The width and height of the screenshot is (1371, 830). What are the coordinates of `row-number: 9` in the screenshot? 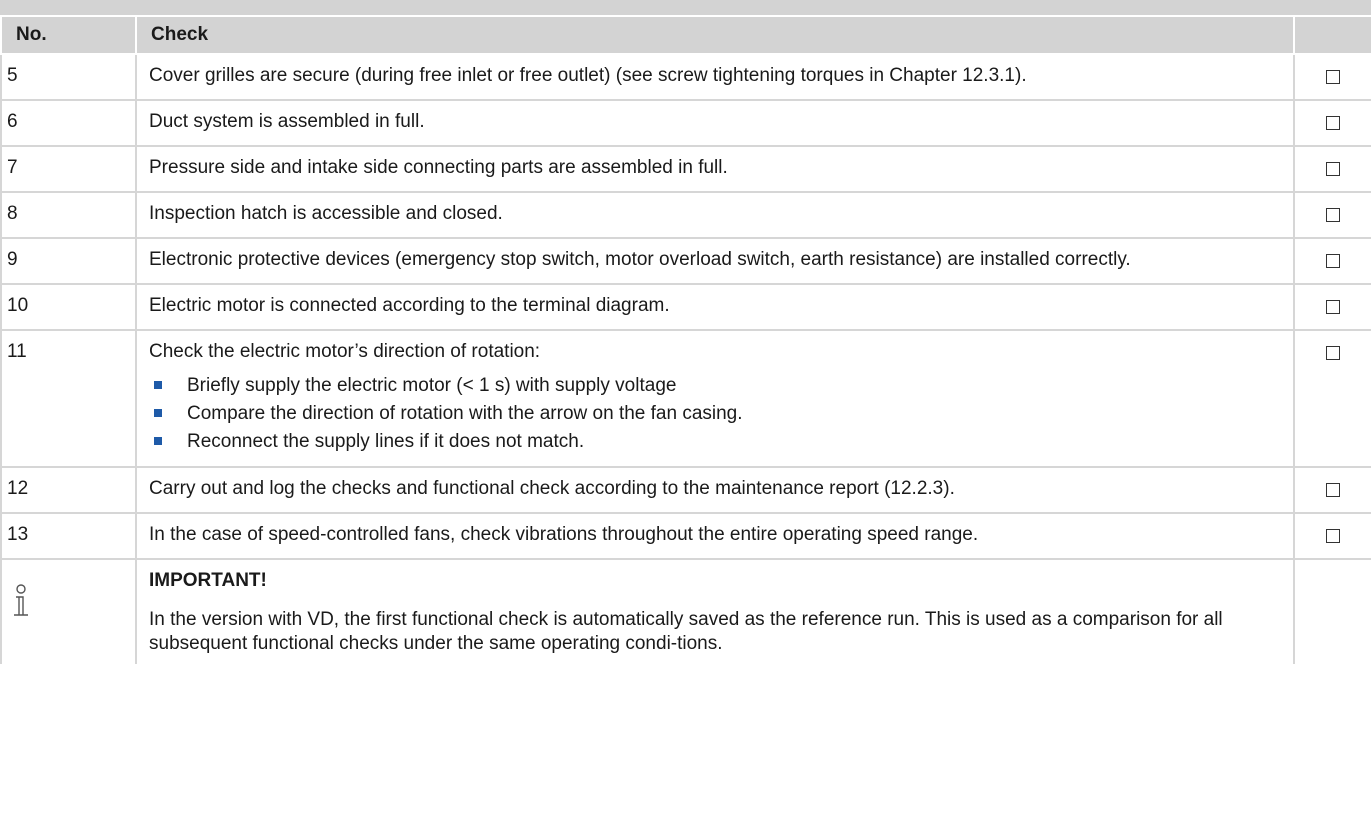 It's located at (68, 261).